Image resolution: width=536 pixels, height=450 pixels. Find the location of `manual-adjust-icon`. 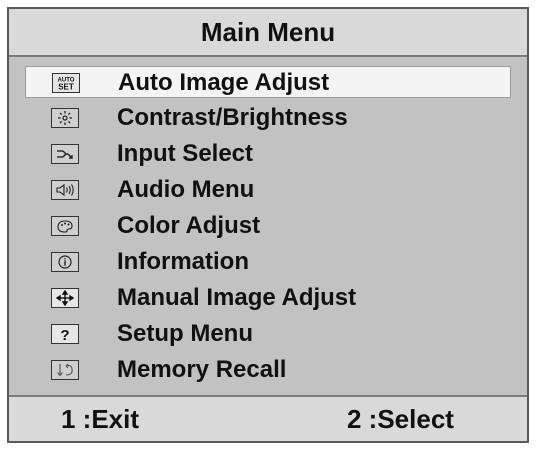

manual-adjust-icon is located at coordinates (65, 298).